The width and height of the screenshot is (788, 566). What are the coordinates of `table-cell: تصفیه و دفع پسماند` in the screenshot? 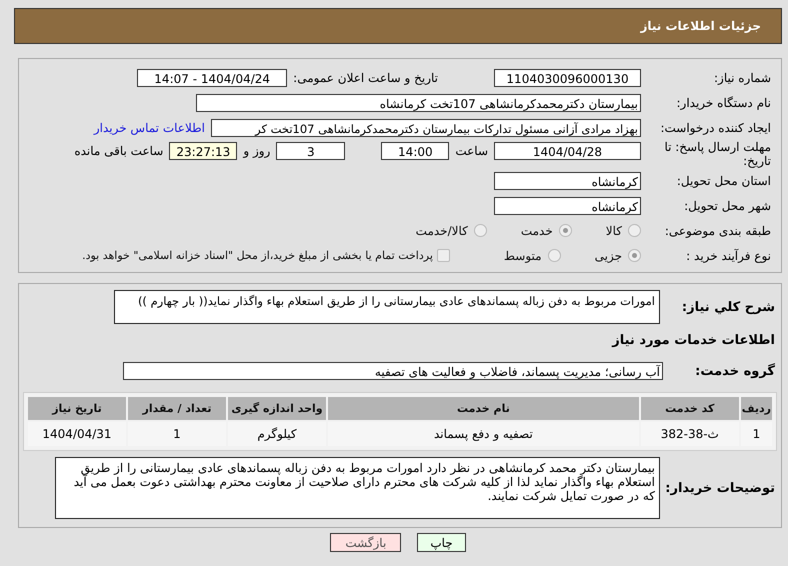 It's located at (483, 434).